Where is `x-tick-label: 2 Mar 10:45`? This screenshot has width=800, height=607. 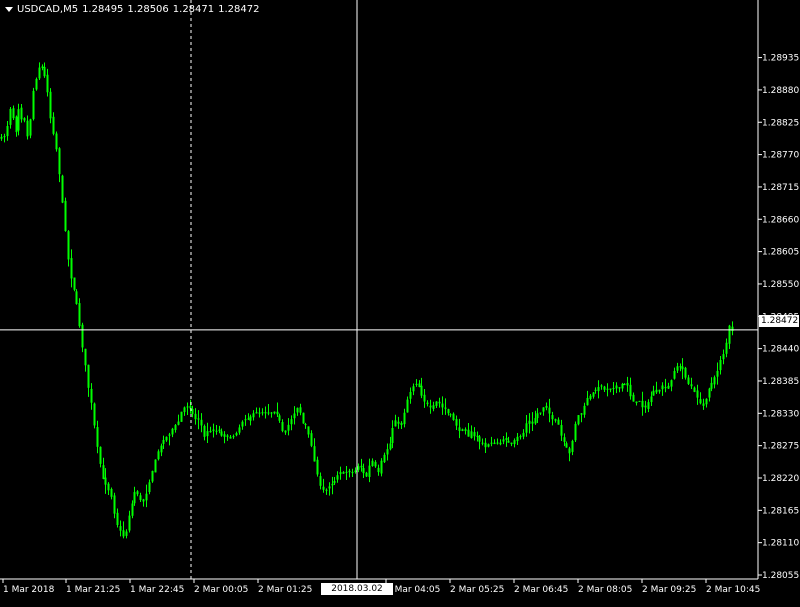 x-tick-label: 2 Mar 10:45 is located at coordinates (733, 590).